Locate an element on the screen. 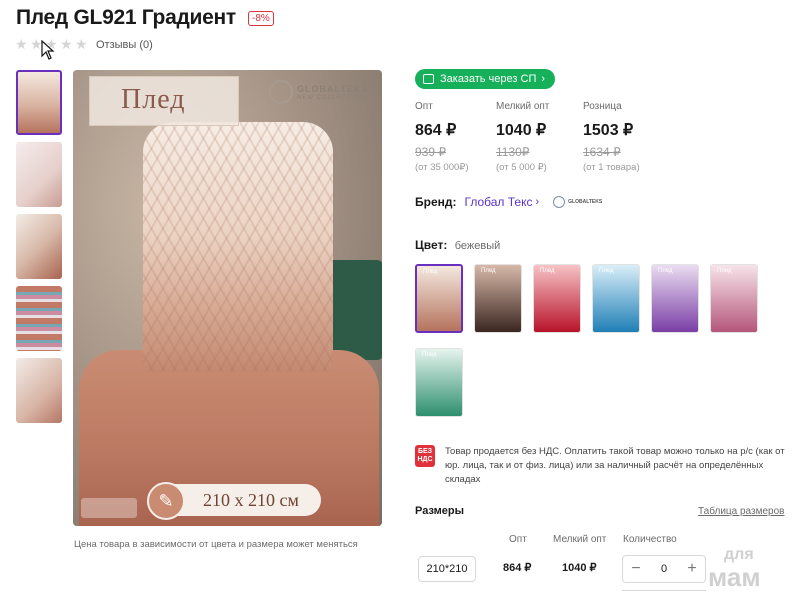 This screenshot has height=593, width=792. brand-logo: GLOBALTEKS is located at coordinates (577, 202).